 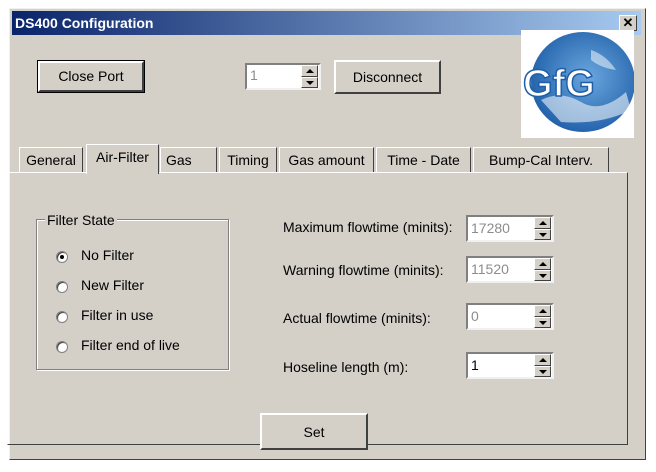 What do you see at coordinates (363, 270) in the screenshot?
I see `warning-flowtime-label: Warning flowtime (minits):` at bounding box center [363, 270].